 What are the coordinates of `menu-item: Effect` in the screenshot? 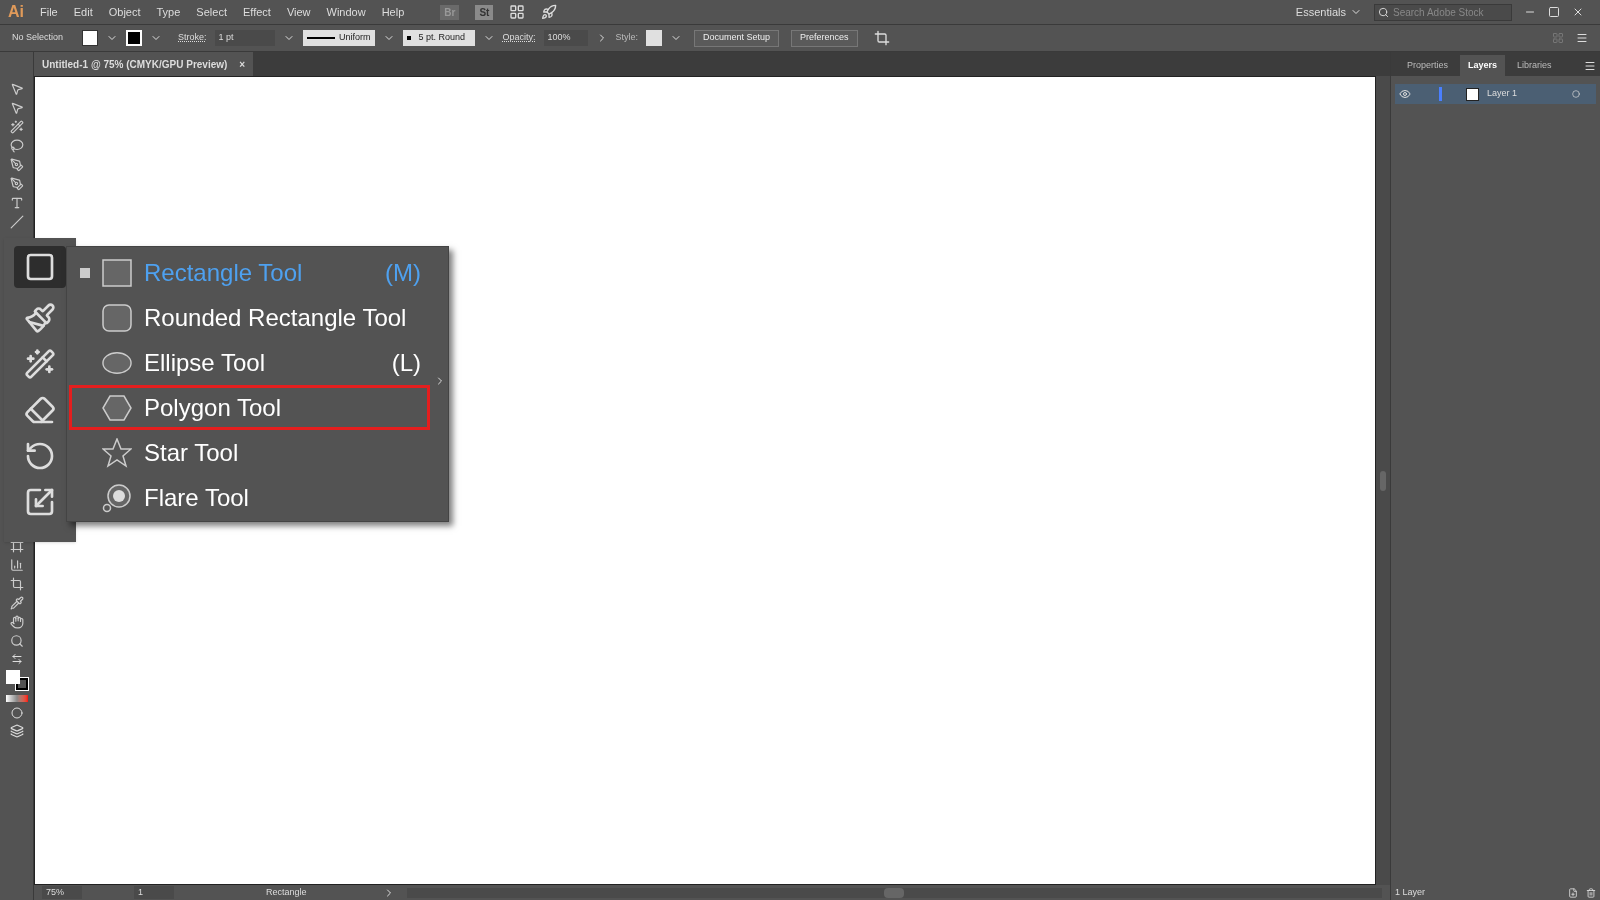 It's located at (256, 12).